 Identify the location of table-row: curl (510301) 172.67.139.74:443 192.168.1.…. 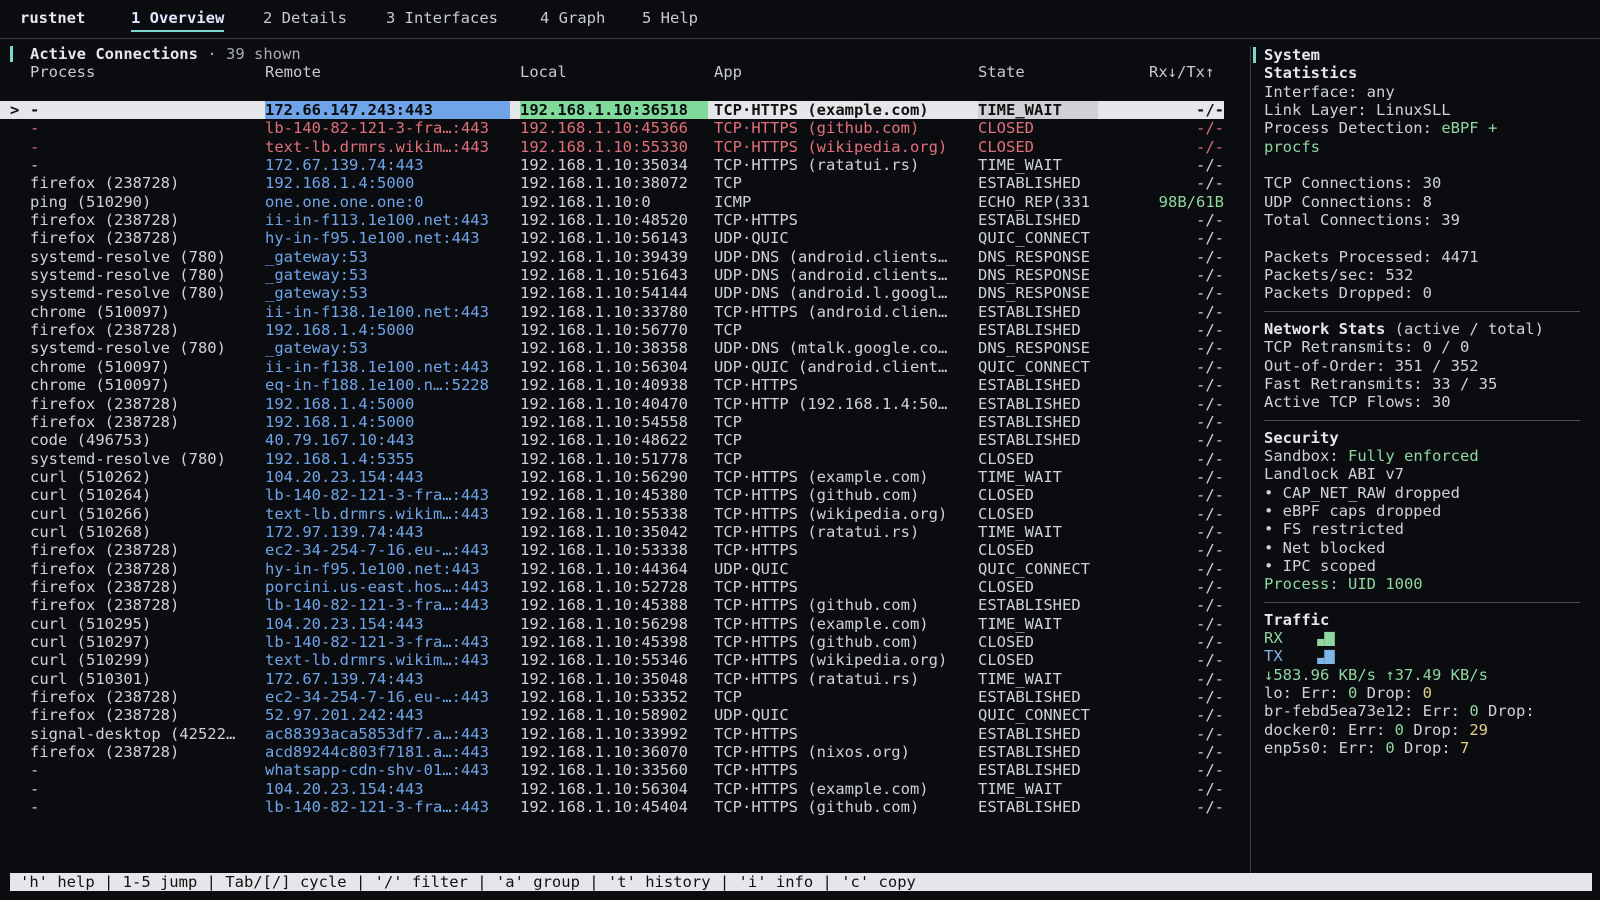
(612, 679).